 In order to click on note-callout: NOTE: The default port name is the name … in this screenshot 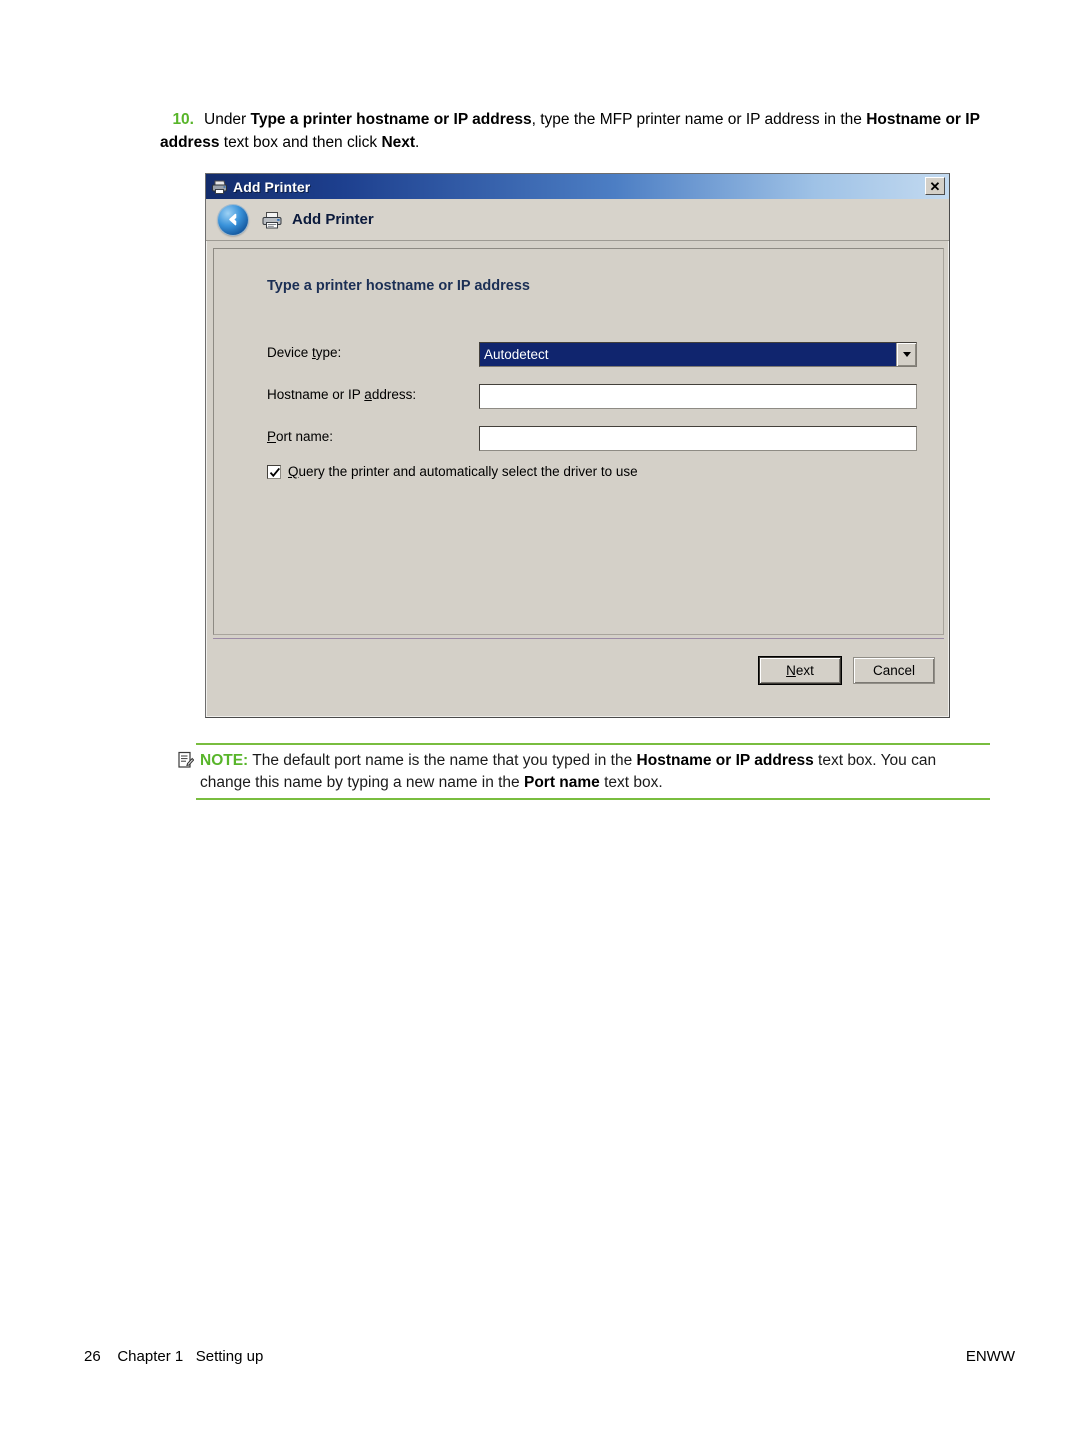, I will do `click(584, 771)`.